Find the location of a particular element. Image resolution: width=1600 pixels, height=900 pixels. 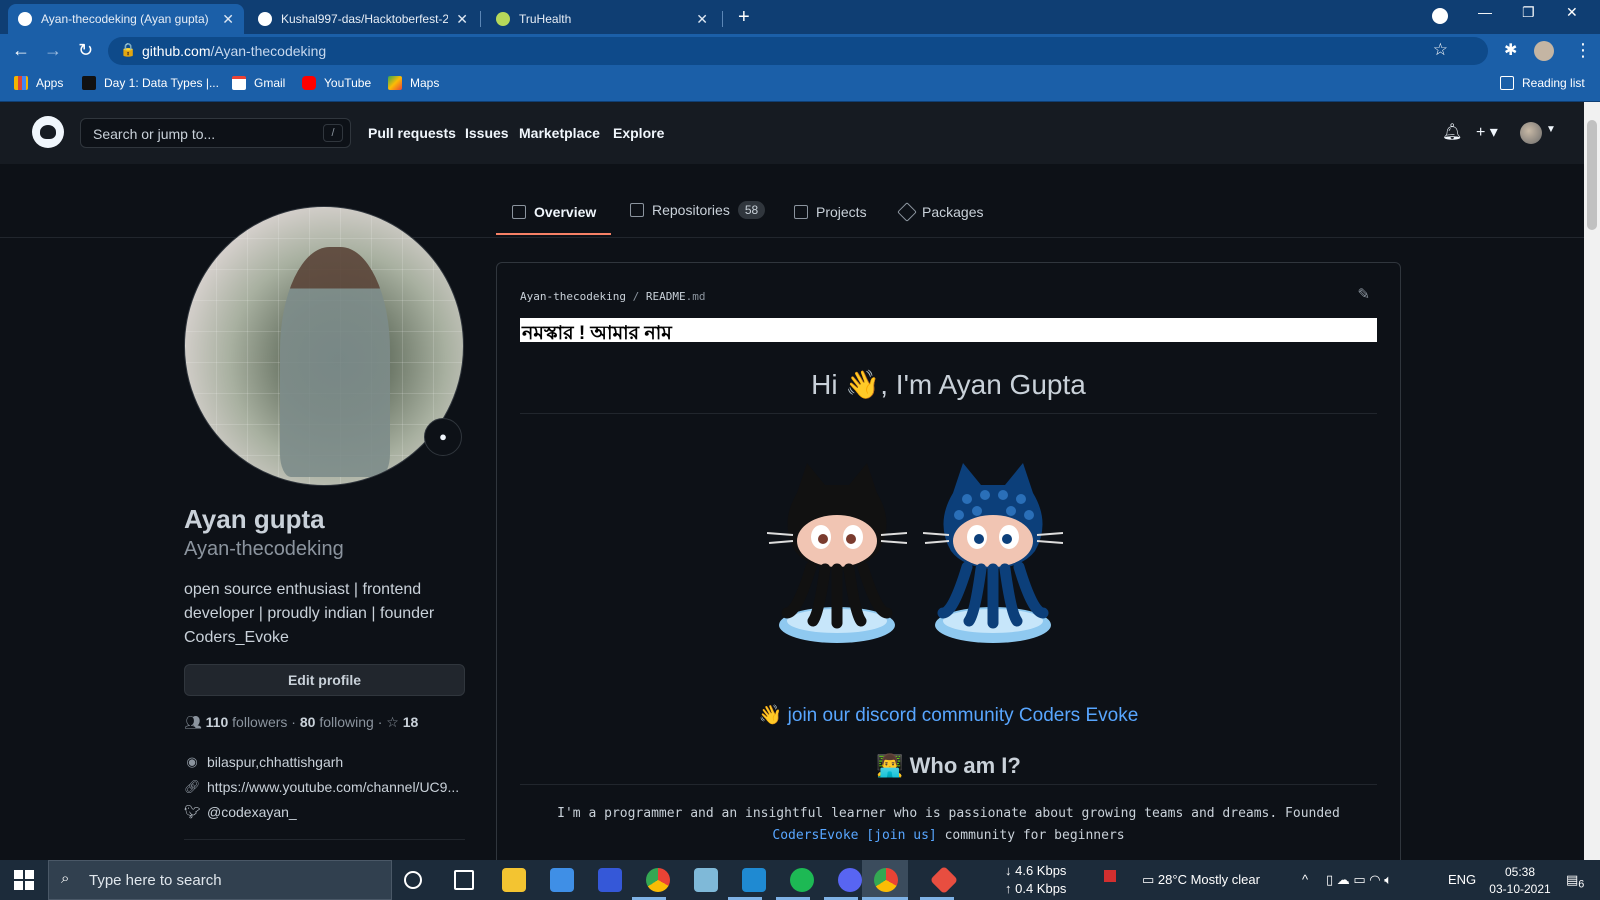

bookmark-maps: Maps is located at coordinates (413, 83).